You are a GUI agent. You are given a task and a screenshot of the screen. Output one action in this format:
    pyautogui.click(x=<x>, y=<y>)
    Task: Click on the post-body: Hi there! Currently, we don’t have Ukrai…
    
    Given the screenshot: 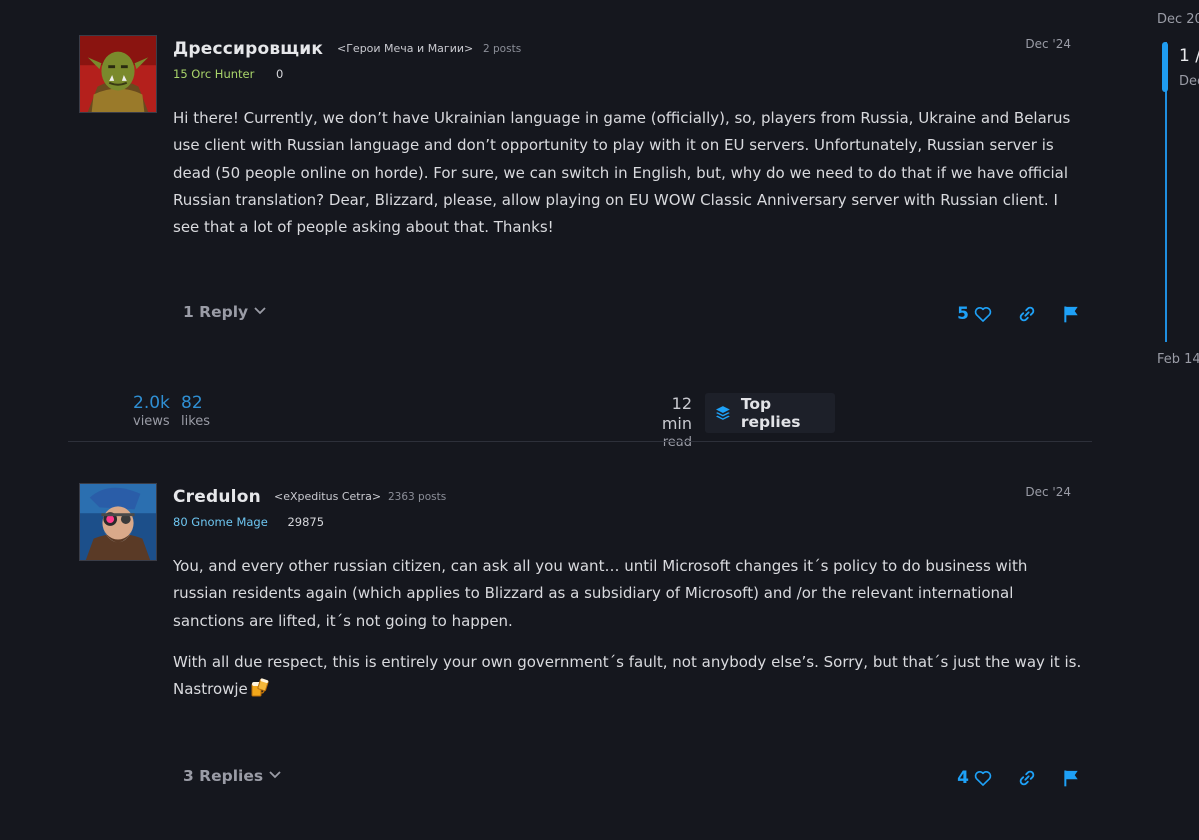 What is the action you would take?
    pyautogui.click(x=628, y=173)
    